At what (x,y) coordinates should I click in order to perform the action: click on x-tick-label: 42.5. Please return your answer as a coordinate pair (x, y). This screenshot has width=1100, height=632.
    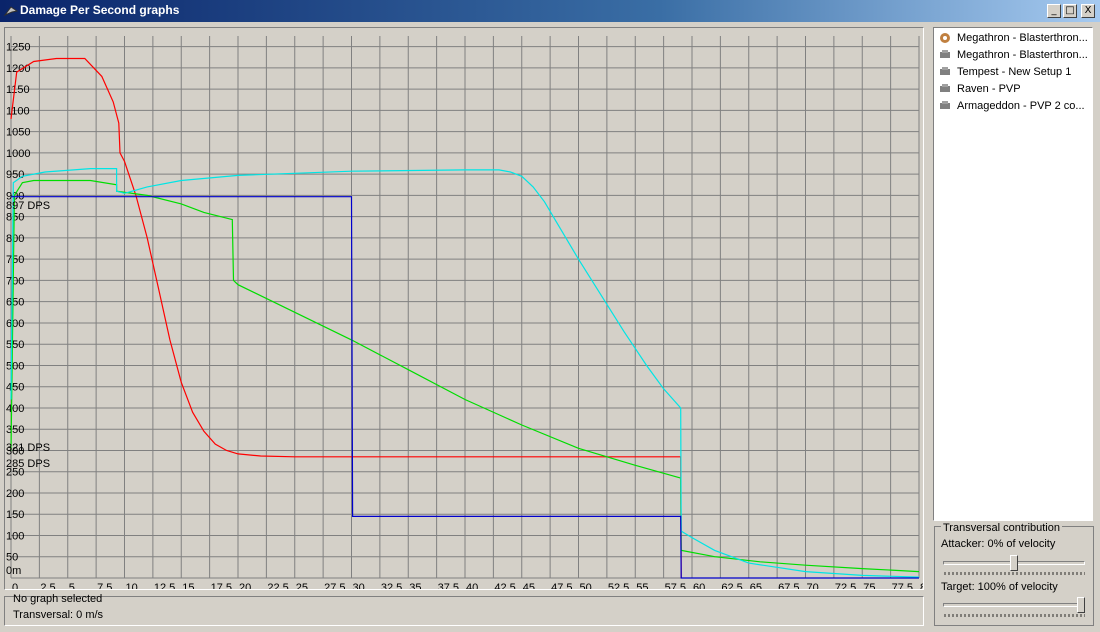
    Looking at the image, I should click on (504, 585).